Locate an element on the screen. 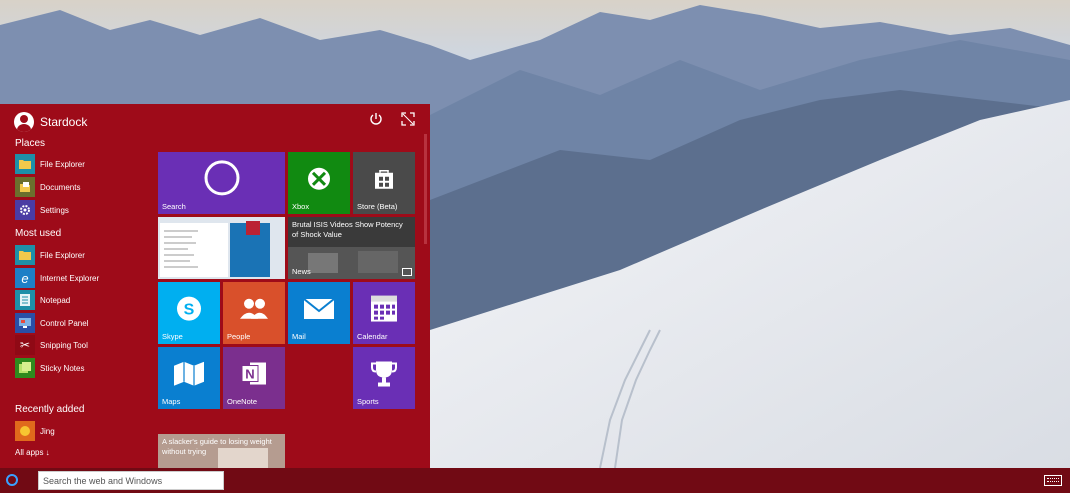 The image size is (1070, 493). expand-icon is located at coordinates (408, 120).